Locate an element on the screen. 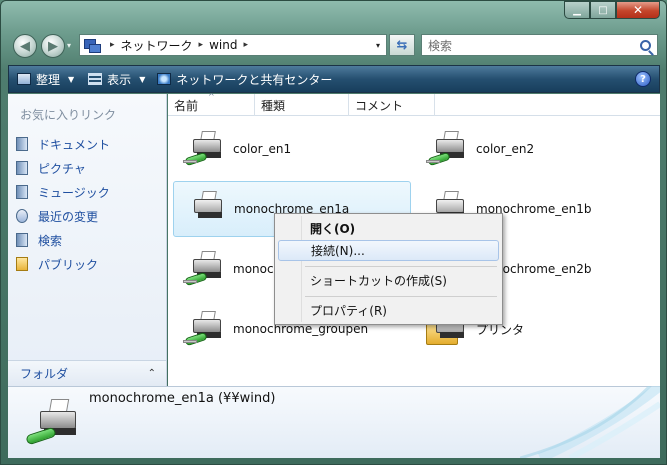 This screenshot has height=465, width=667. back-button: ◀ is located at coordinates (25, 46).